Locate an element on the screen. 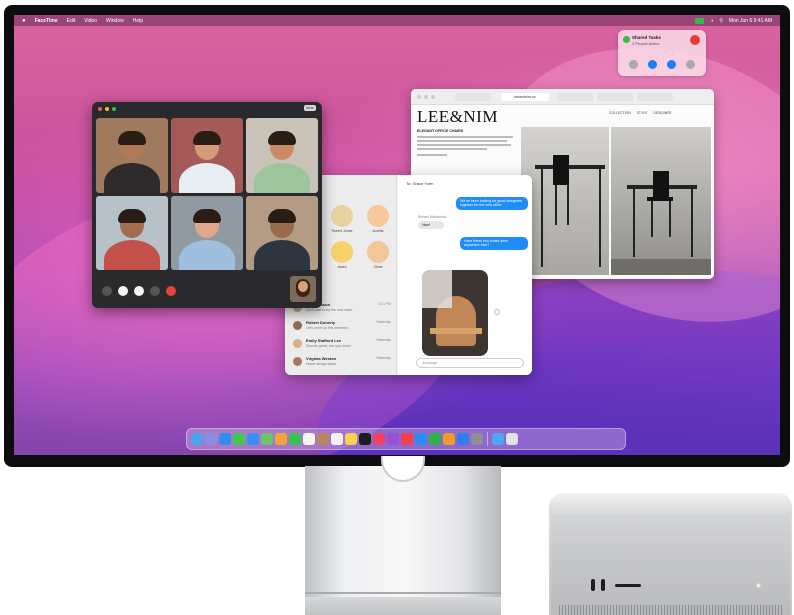  screen-share-button is located at coordinates (671, 64).